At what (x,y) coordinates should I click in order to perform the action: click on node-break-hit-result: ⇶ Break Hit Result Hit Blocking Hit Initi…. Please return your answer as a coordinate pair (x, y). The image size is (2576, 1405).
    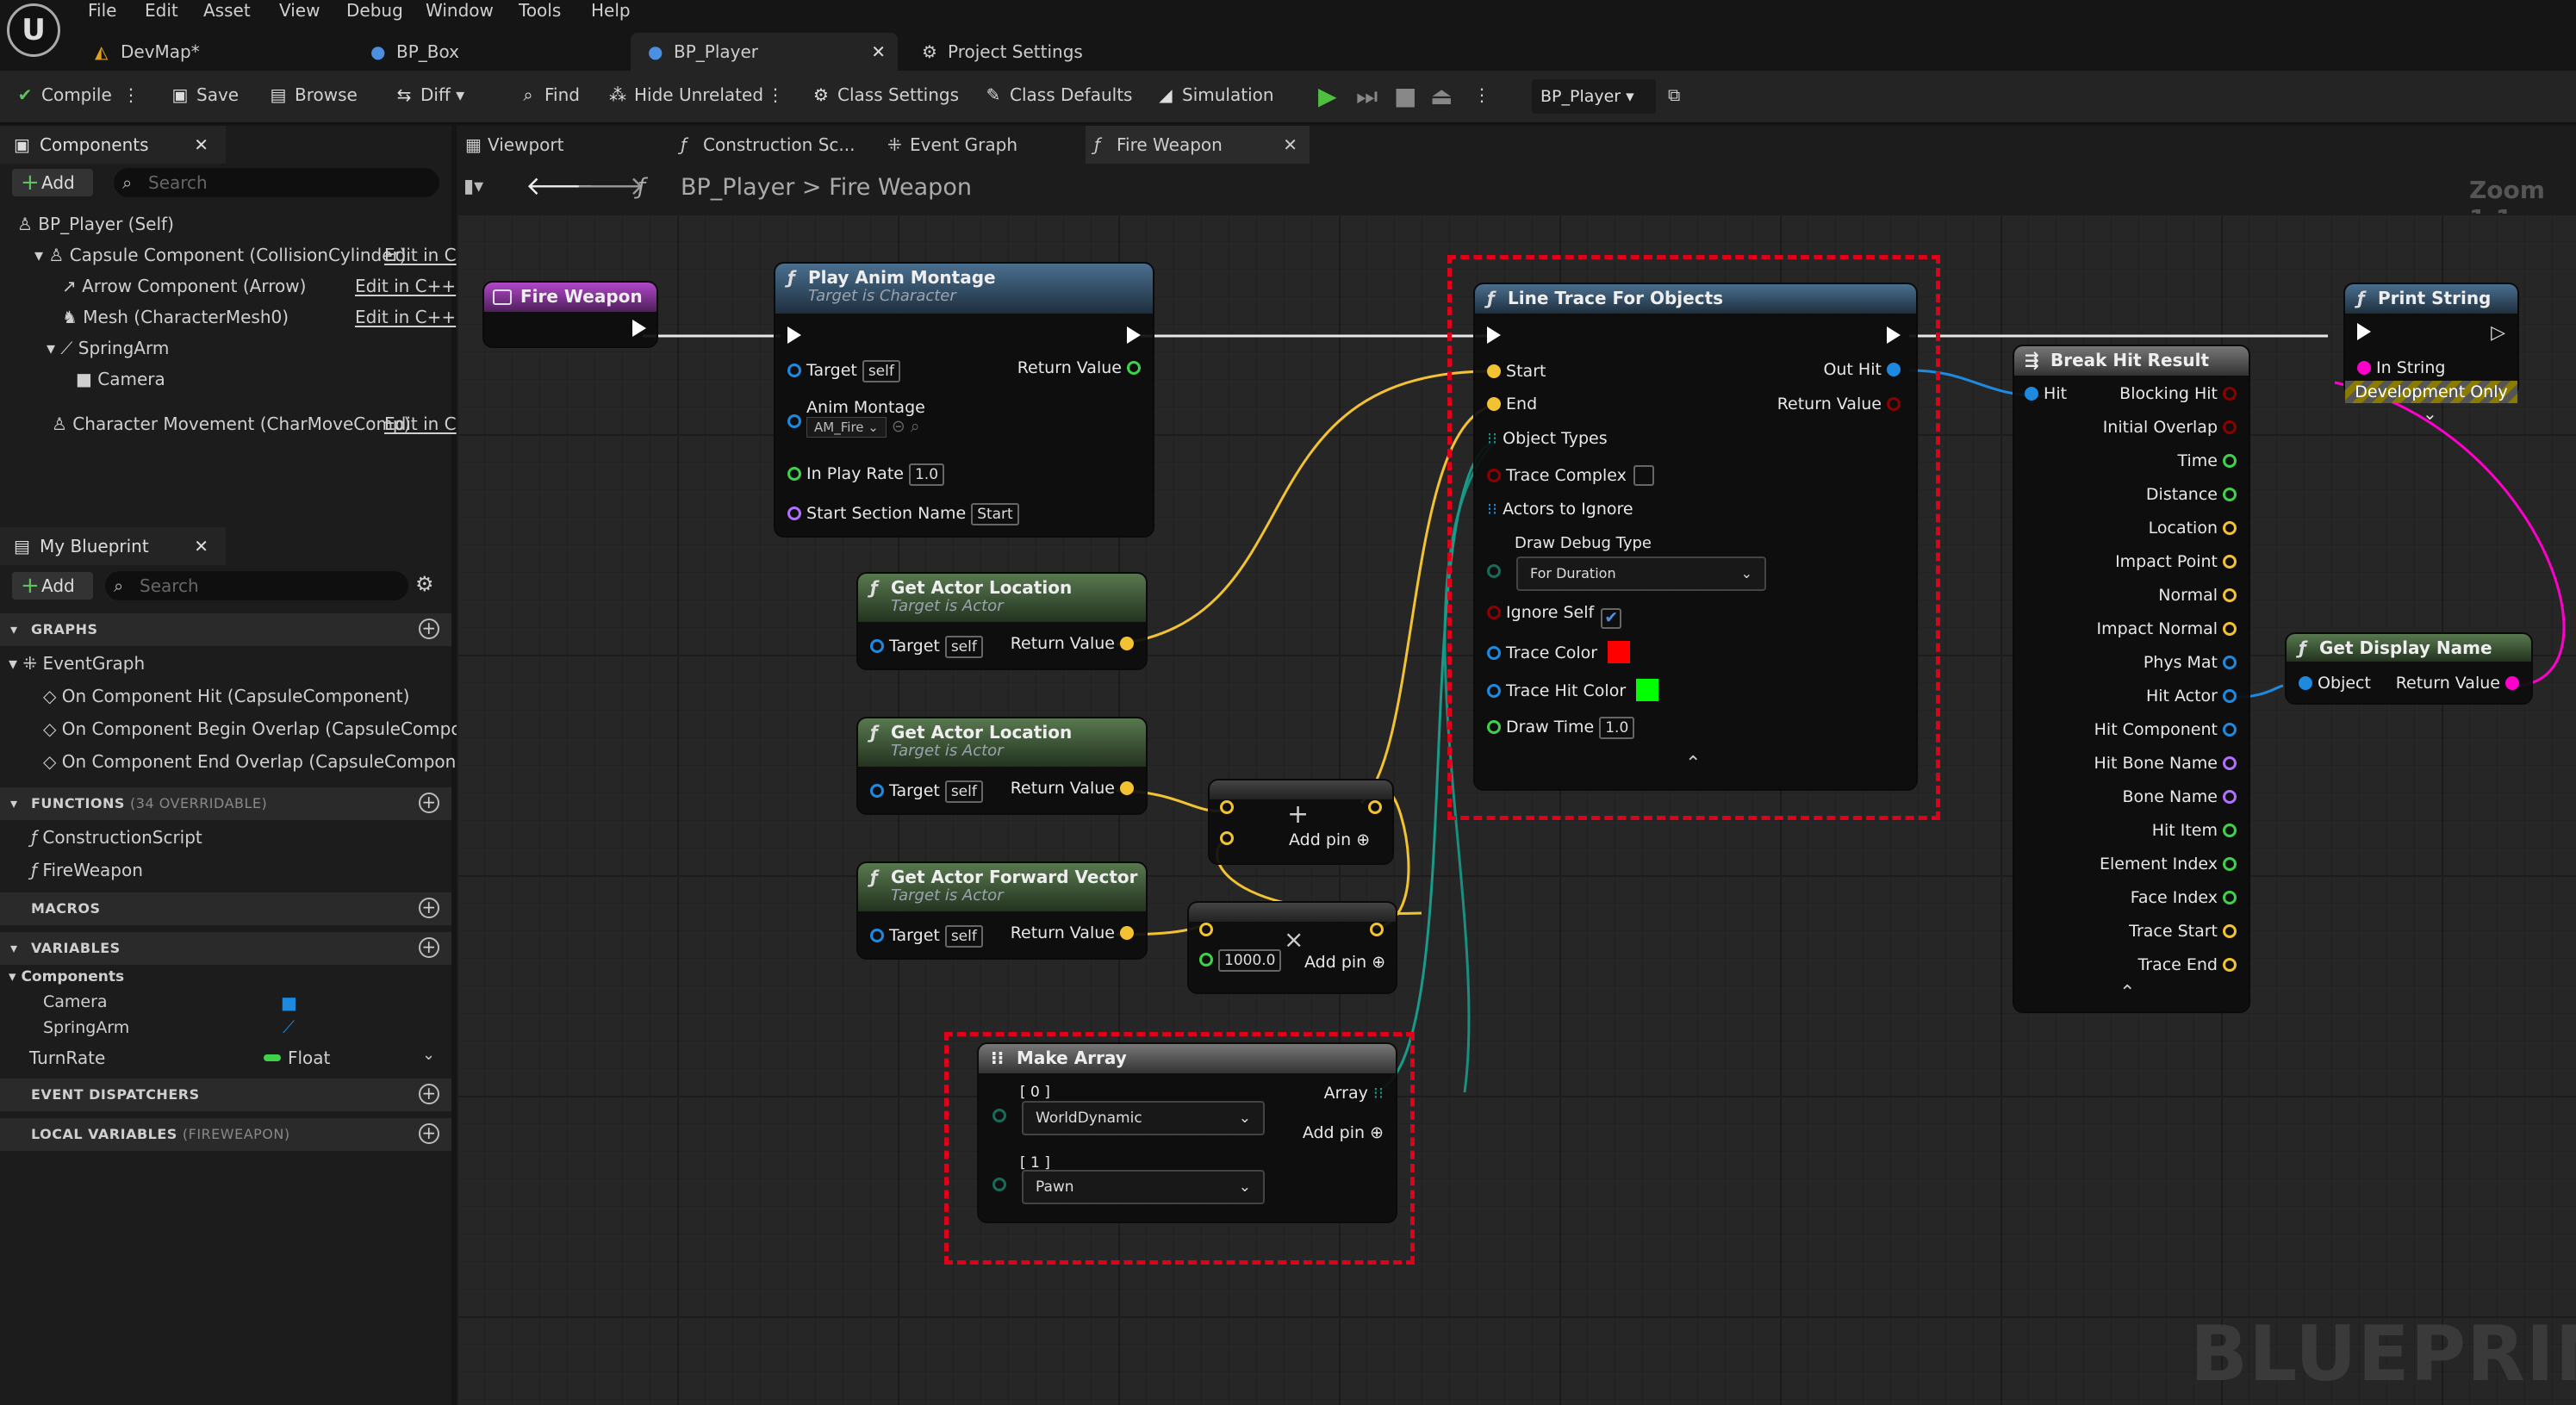
    Looking at the image, I should click on (2131, 678).